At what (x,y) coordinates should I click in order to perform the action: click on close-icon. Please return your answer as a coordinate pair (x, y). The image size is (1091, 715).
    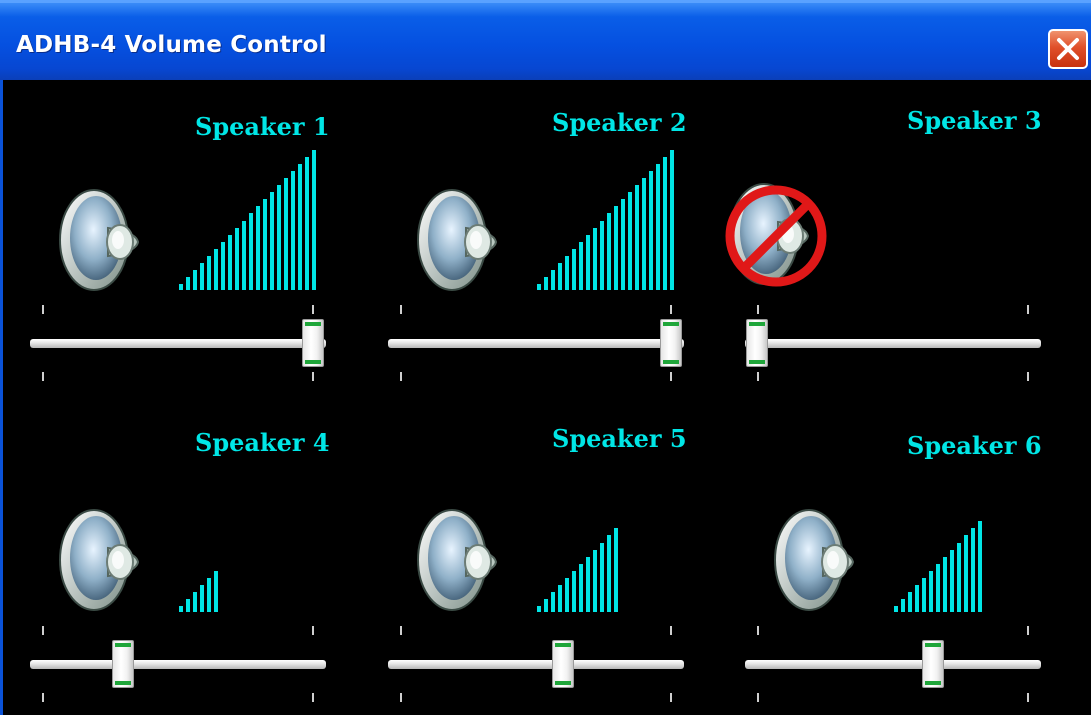
    Looking at the image, I should click on (1068, 49).